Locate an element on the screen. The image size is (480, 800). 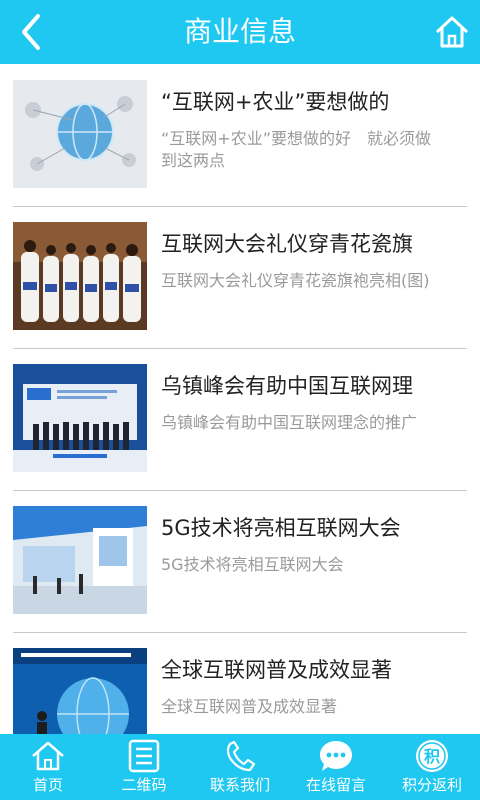
tab-points: 积 积分返利 is located at coordinates (432, 767).